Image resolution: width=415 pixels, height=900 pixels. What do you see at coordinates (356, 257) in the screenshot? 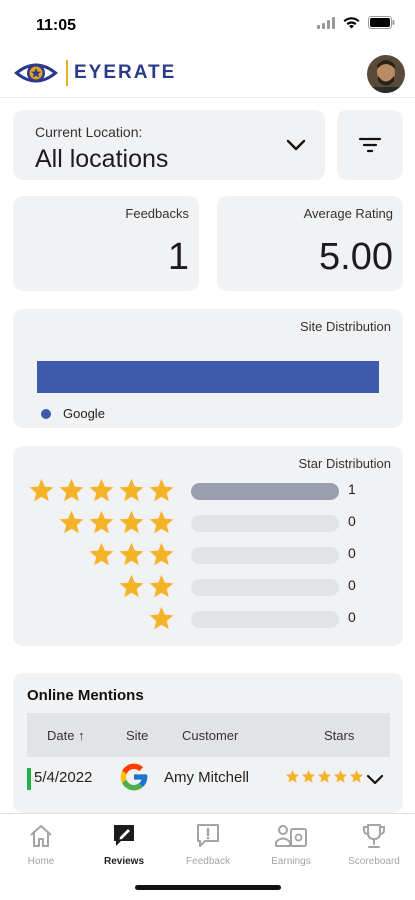
I see `average-rating-value: 5.00` at bounding box center [356, 257].